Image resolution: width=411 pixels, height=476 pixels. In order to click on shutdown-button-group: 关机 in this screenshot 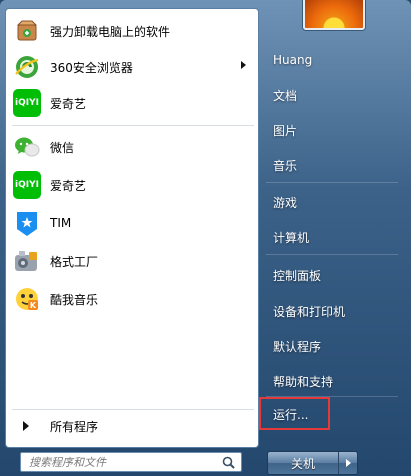, I will do `click(312, 463)`.